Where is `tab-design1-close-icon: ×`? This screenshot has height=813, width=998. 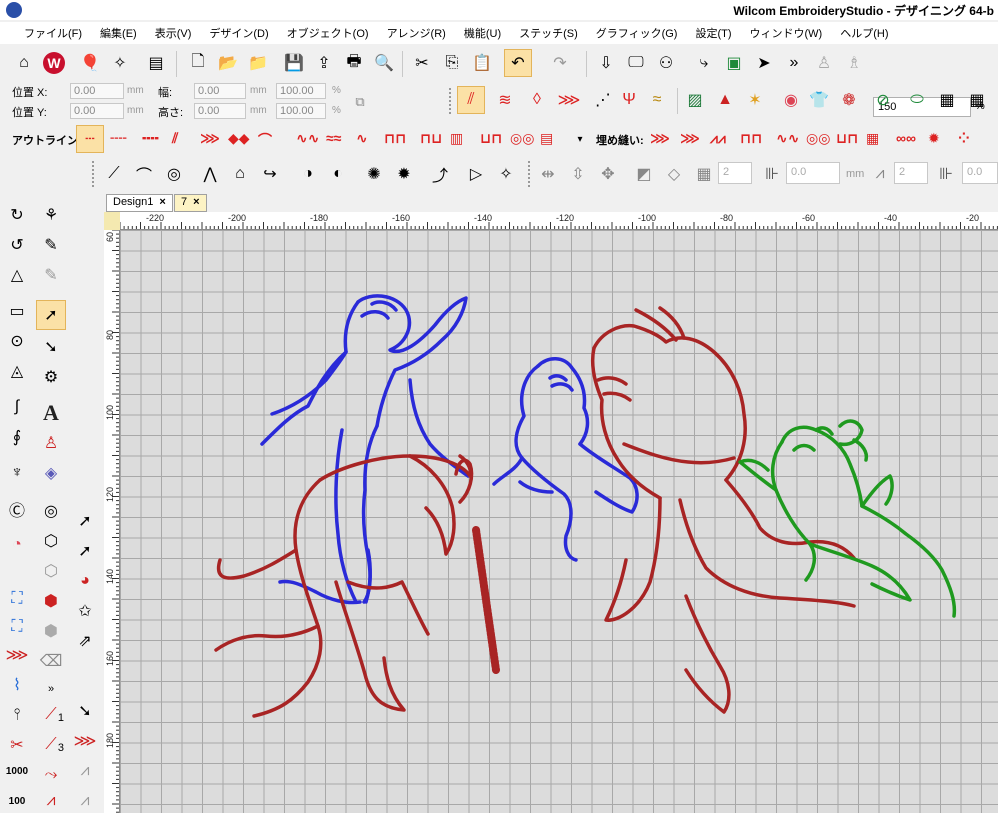
tab-design1-close-icon: × is located at coordinates (162, 203).